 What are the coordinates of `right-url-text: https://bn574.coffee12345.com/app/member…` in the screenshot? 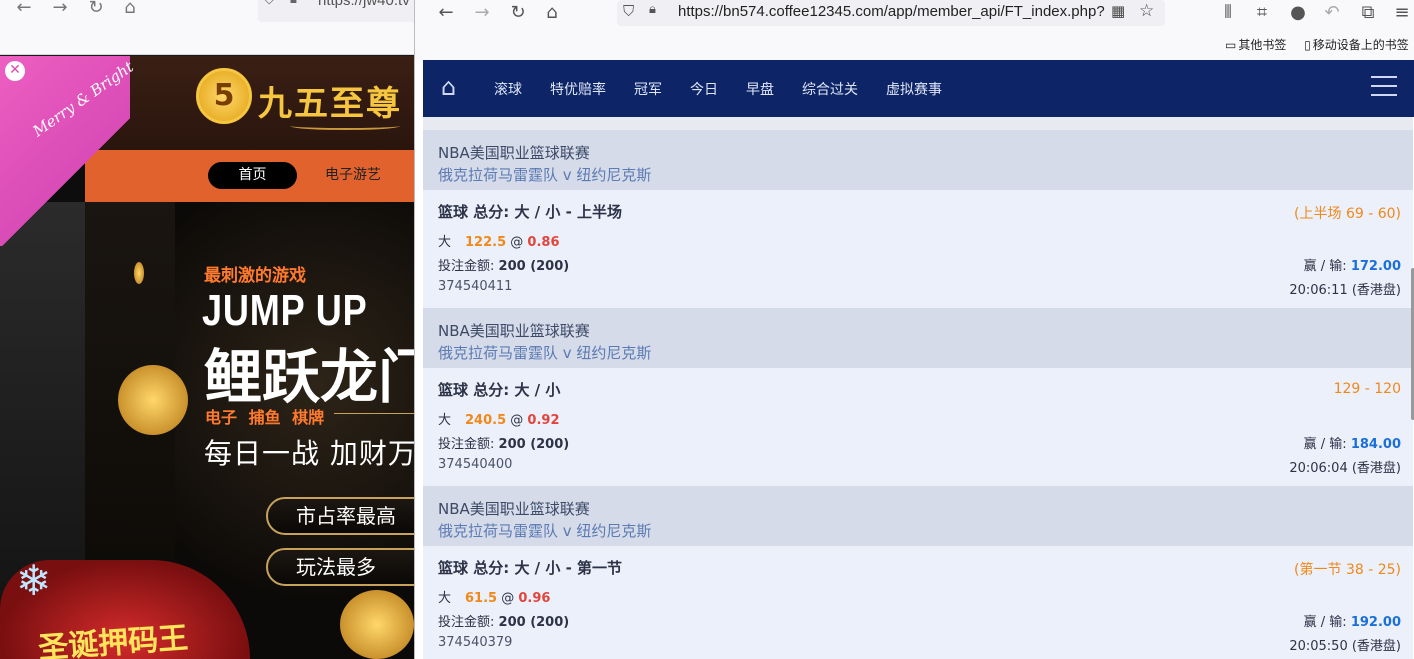 It's located at (891, 11).